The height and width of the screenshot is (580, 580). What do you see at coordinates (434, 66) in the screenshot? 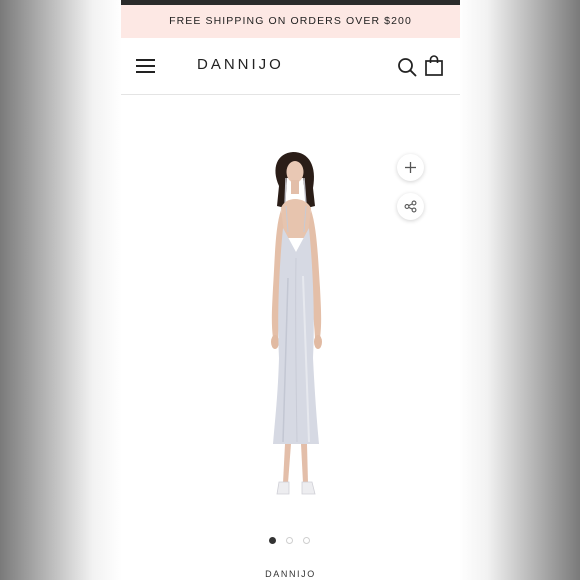
I see `shopping-bag-icon` at bounding box center [434, 66].